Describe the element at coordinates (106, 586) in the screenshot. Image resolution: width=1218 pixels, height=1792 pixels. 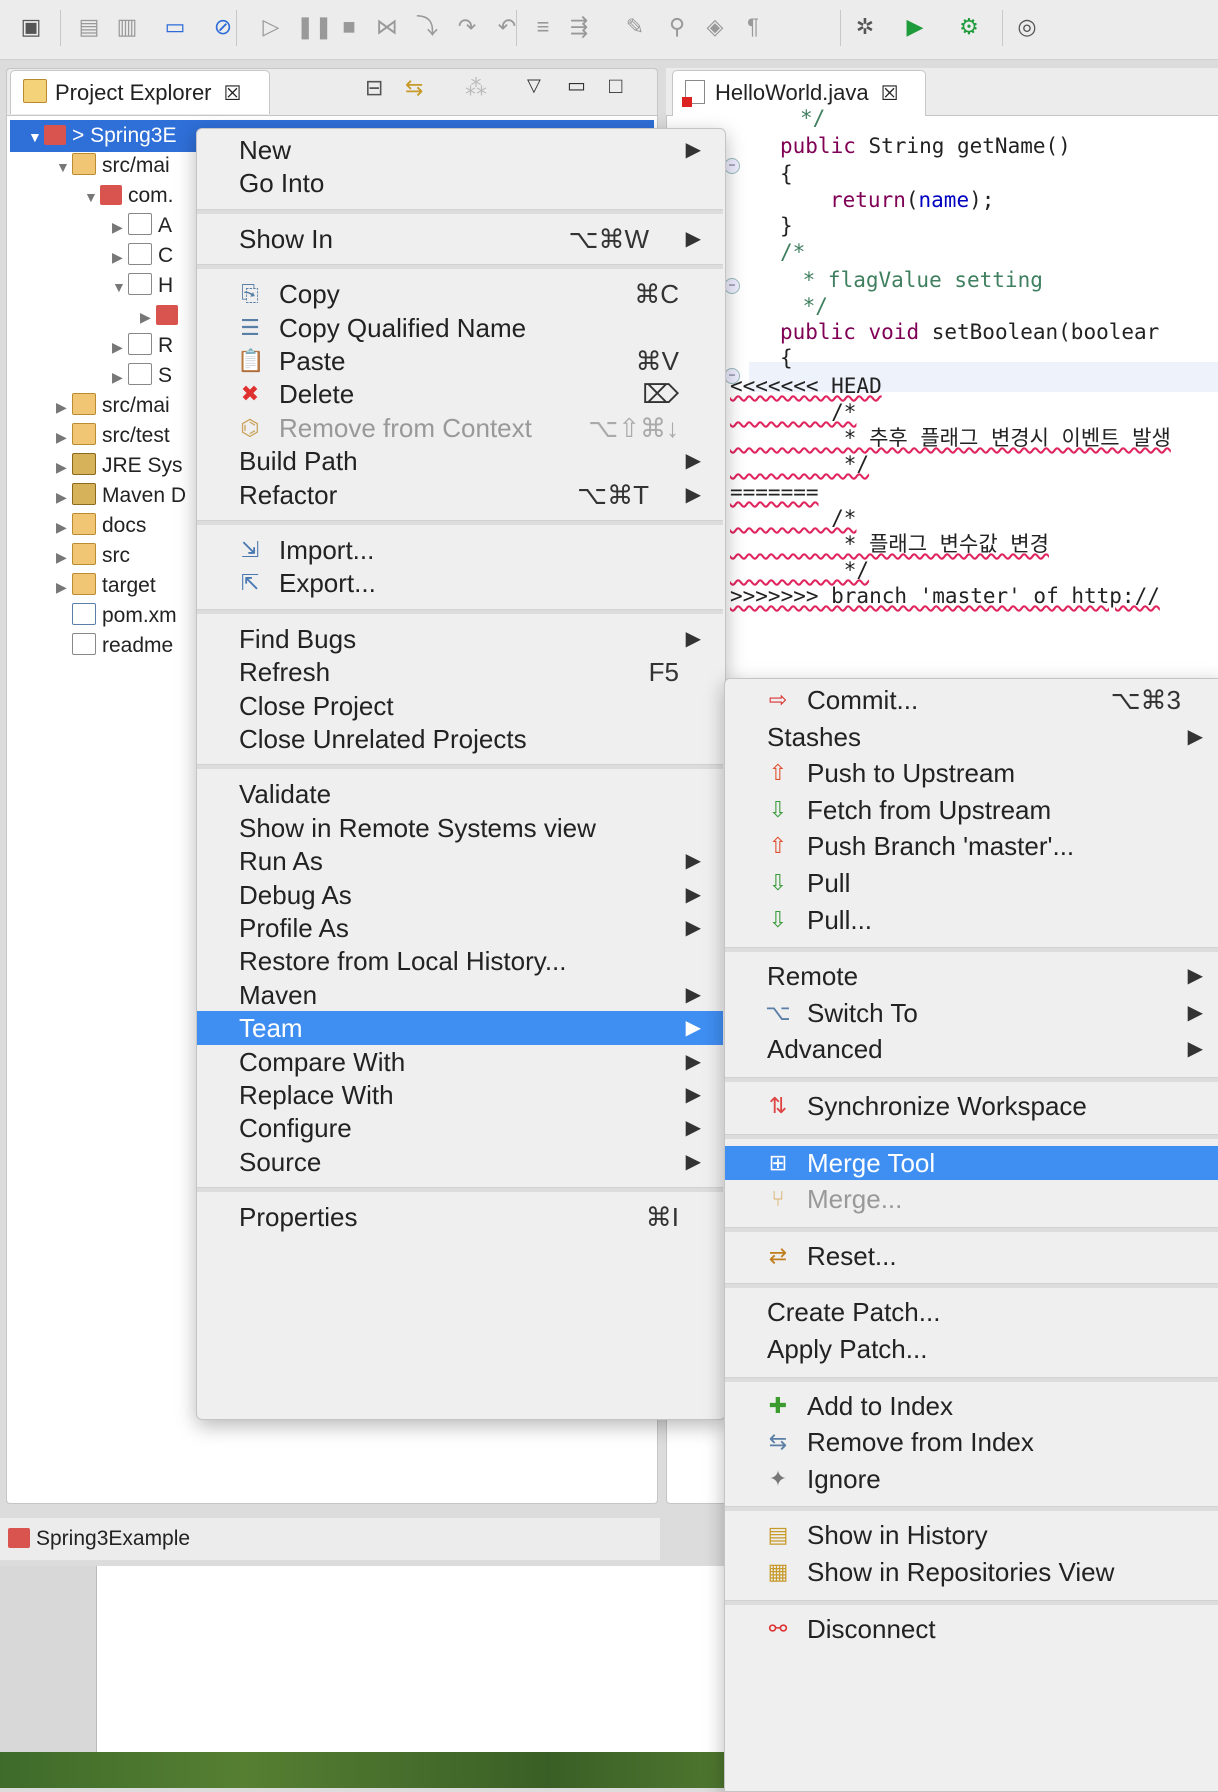
I see `tree-item: ▶ target` at that location.